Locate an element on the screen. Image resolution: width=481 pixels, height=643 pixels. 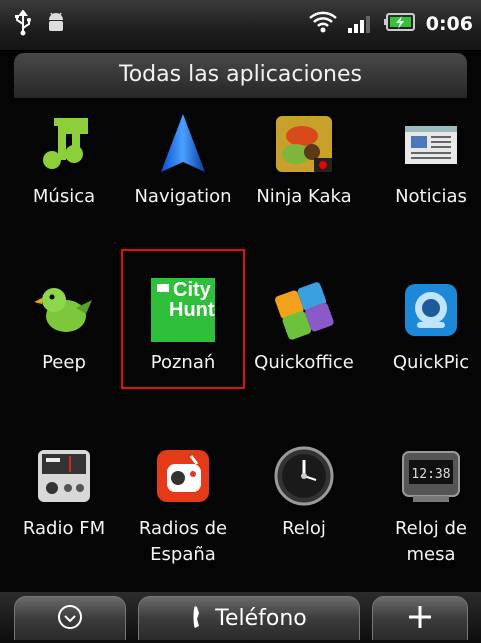
app-quickpic: QuickPic is located at coordinates (426, 327).